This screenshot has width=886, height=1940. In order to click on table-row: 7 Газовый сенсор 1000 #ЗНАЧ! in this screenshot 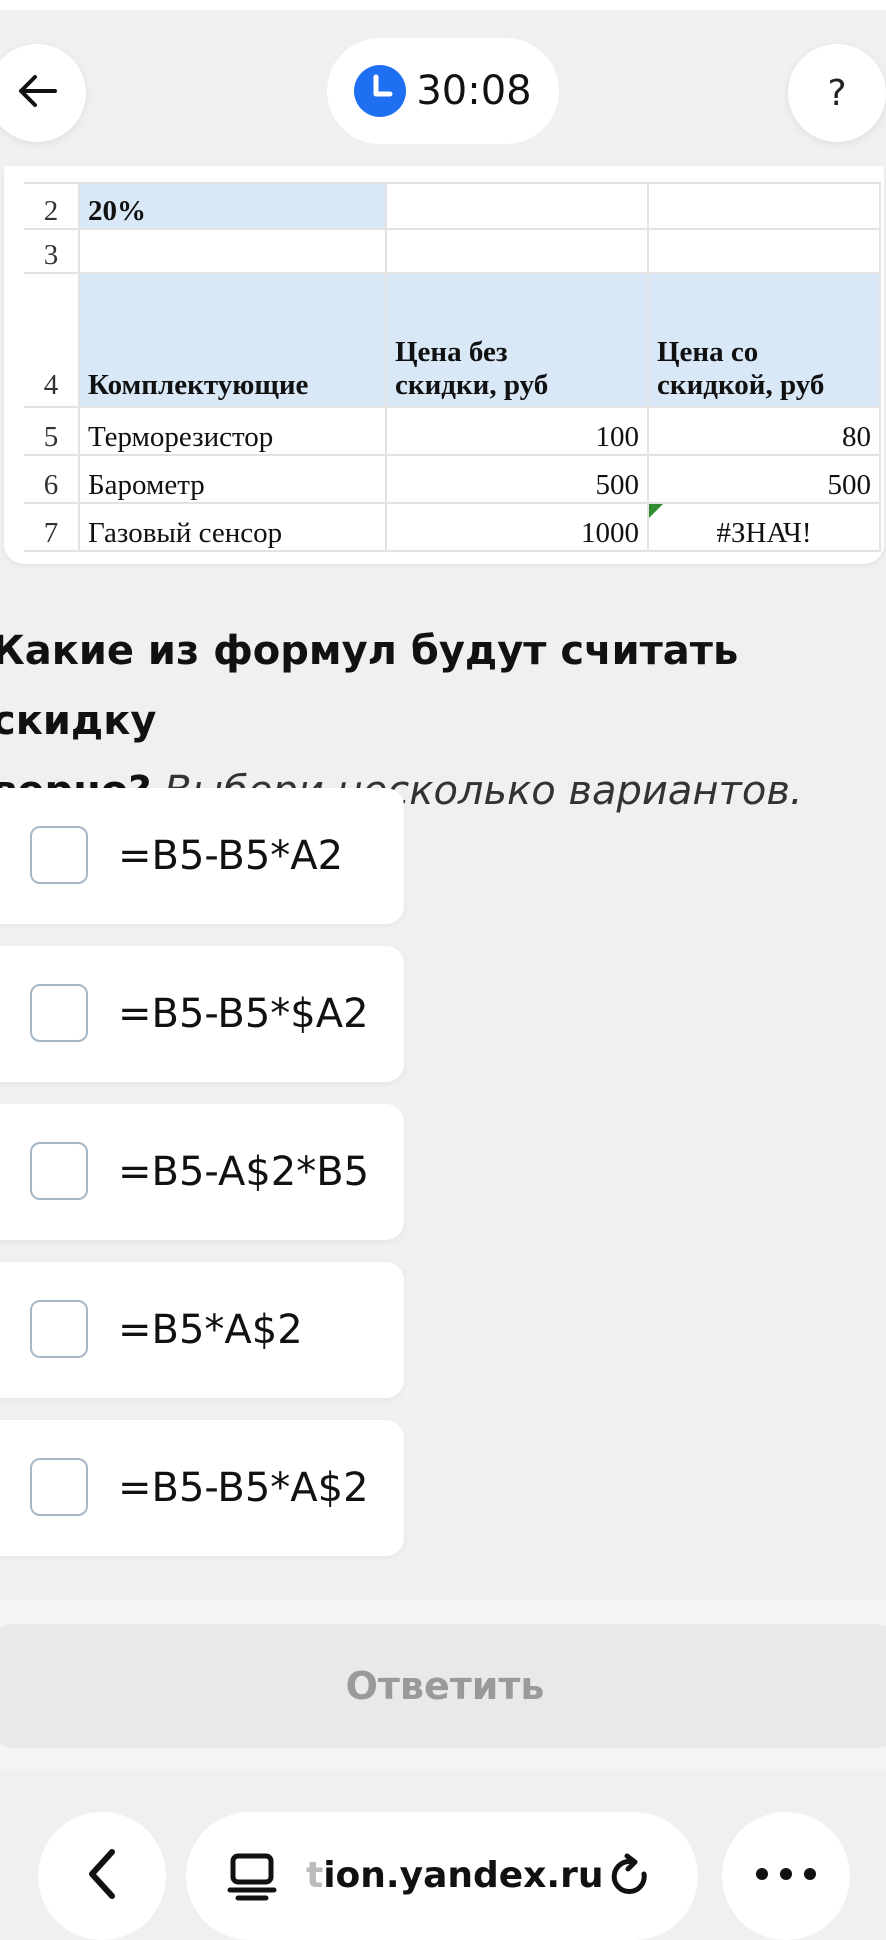, I will do `click(452, 527)`.